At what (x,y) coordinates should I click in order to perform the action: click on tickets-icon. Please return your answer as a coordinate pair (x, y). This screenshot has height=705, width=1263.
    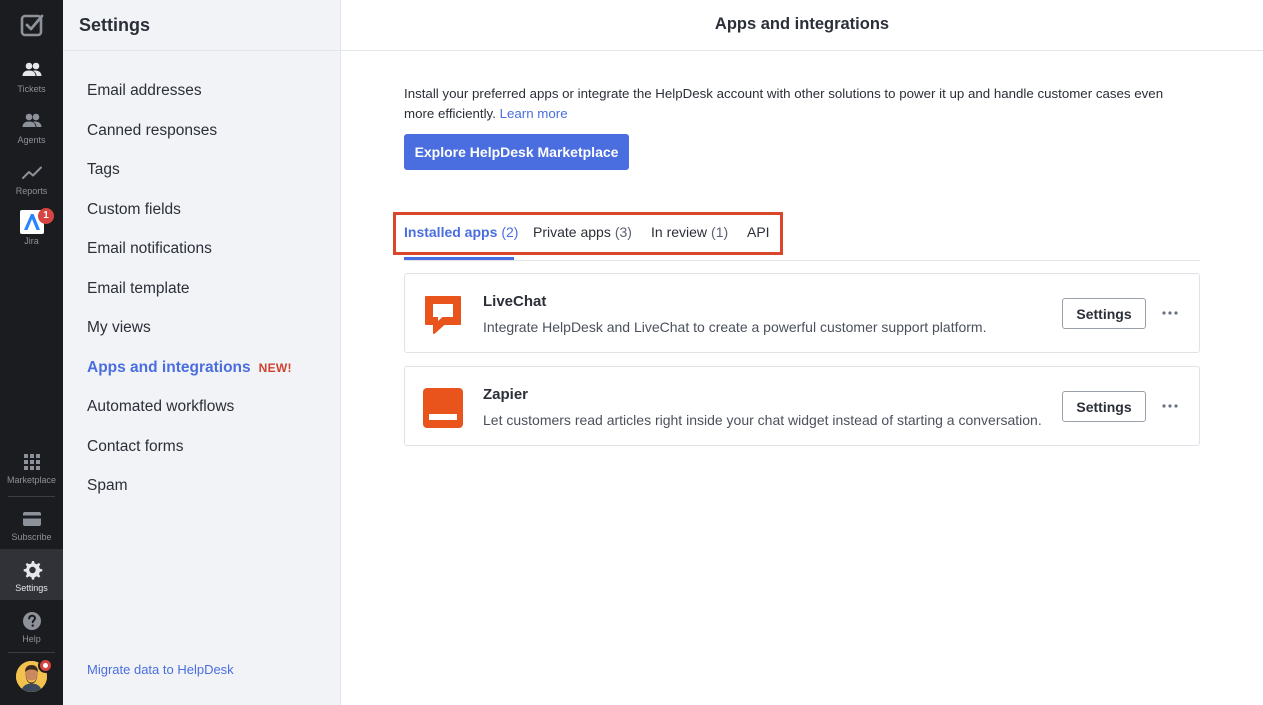
    Looking at the image, I should click on (31, 69).